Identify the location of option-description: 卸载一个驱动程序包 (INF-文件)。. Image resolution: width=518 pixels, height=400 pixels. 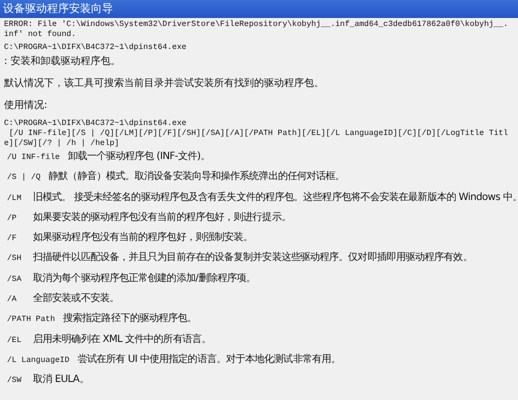
(139, 156).